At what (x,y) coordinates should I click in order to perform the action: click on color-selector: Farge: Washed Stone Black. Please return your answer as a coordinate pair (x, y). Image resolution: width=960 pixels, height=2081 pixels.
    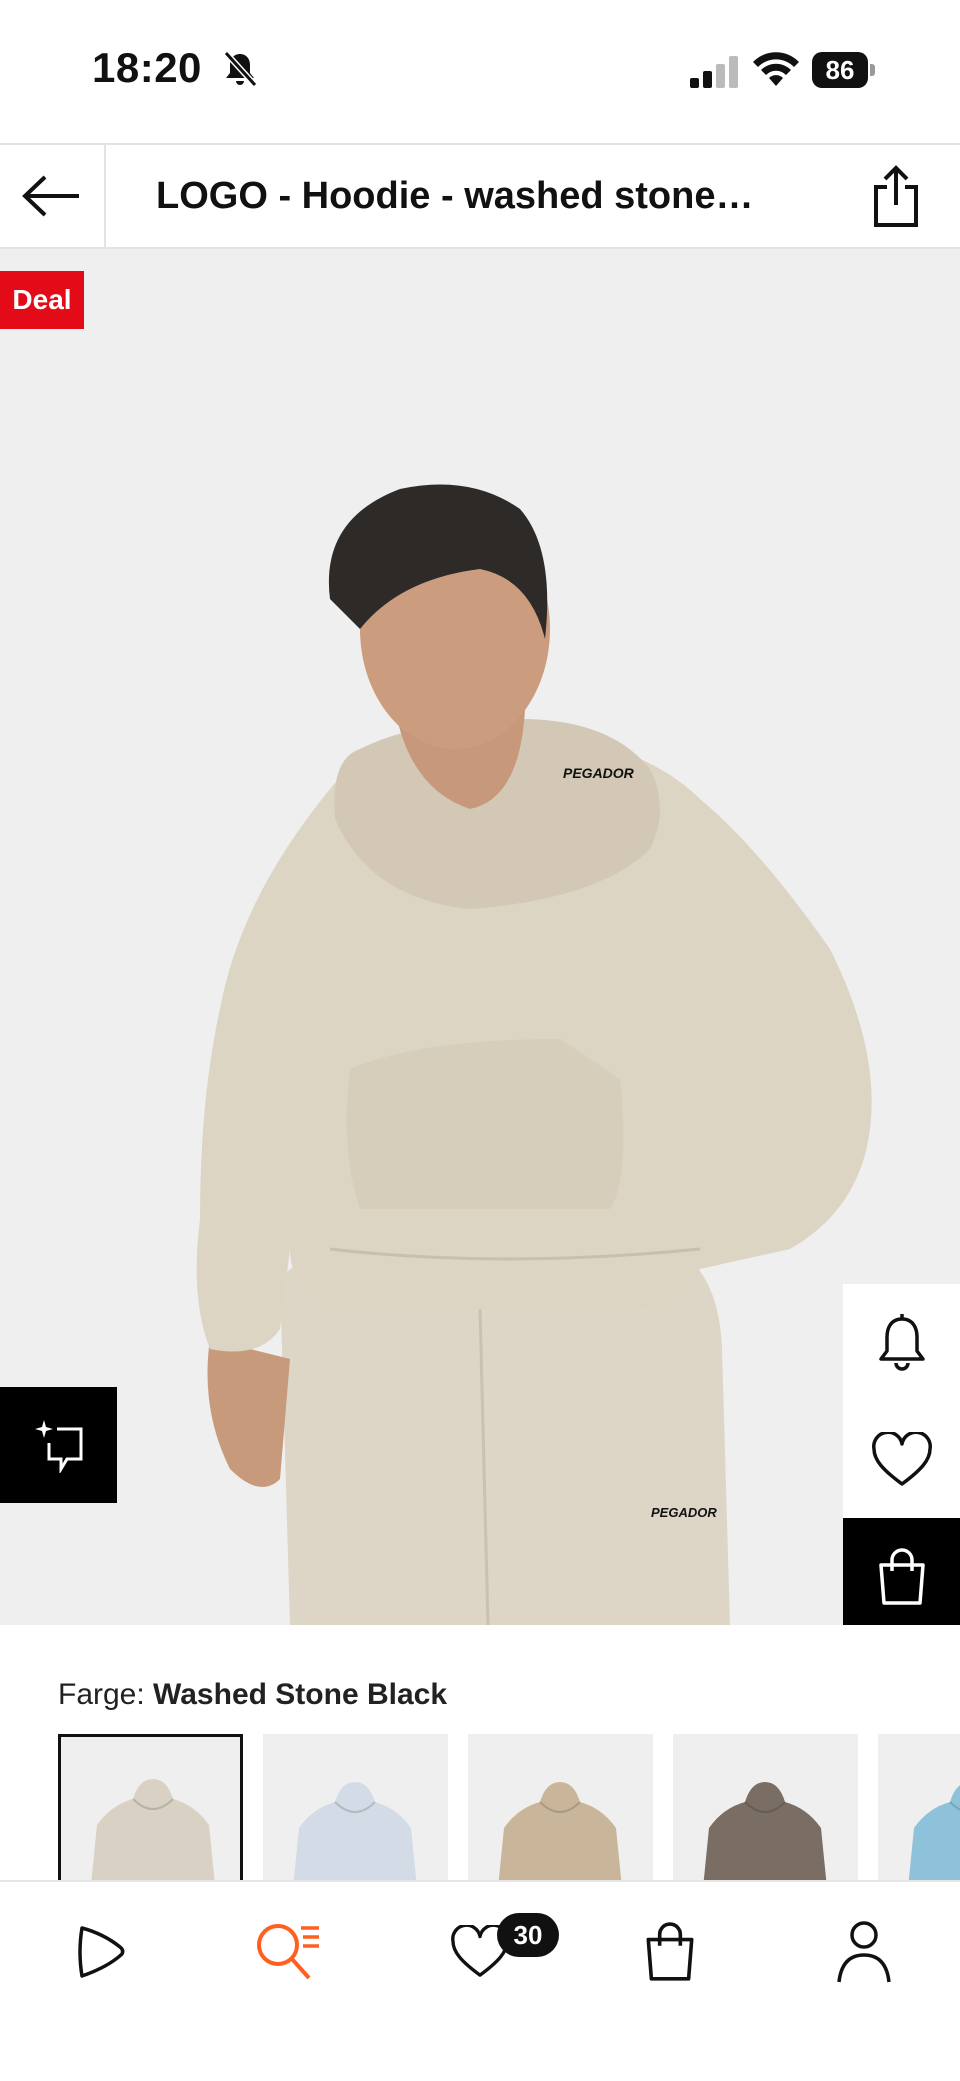
    Looking at the image, I should click on (480, 1759).